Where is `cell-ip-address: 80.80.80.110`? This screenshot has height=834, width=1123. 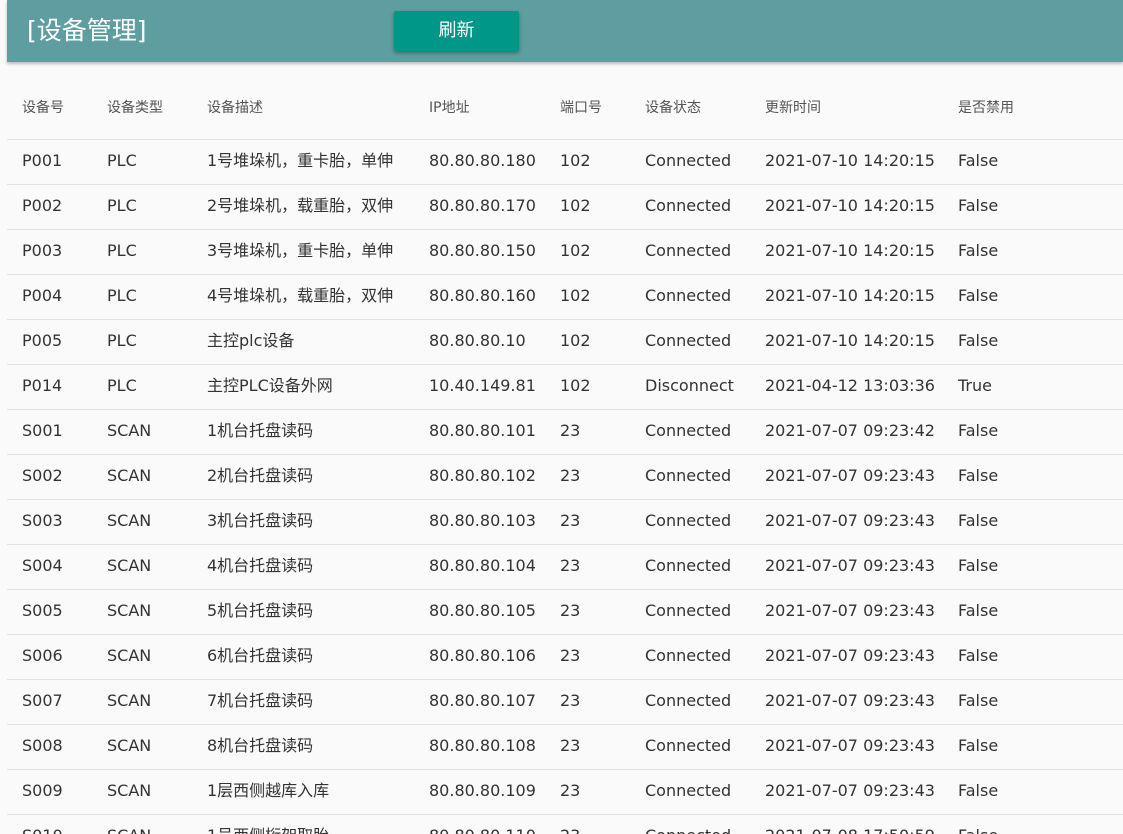
cell-ip-address: 80.80.80.110 is located at coordinates (482, 824).